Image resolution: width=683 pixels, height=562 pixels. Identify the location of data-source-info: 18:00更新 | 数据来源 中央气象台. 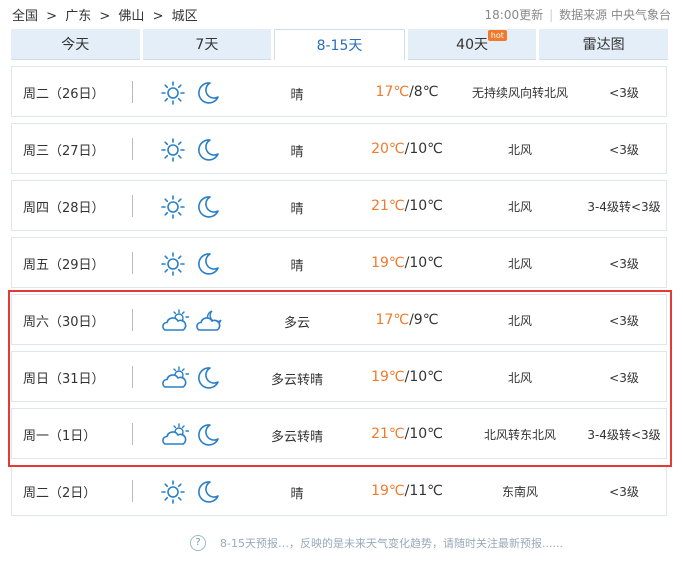
(578, 14).